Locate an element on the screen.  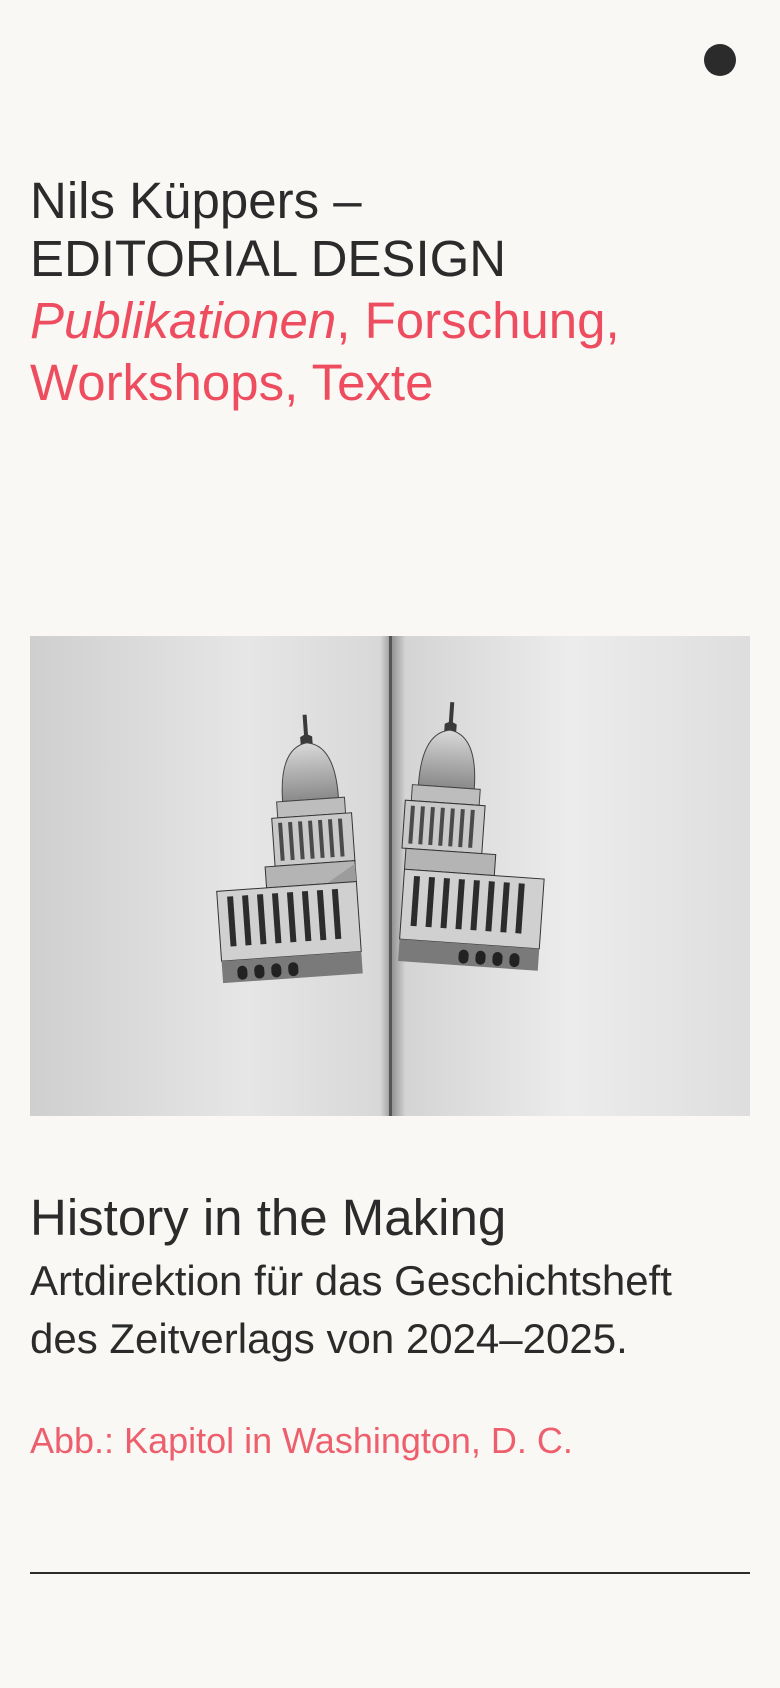
services-forschung: , Forschung, is located at coordinates (478, 320).